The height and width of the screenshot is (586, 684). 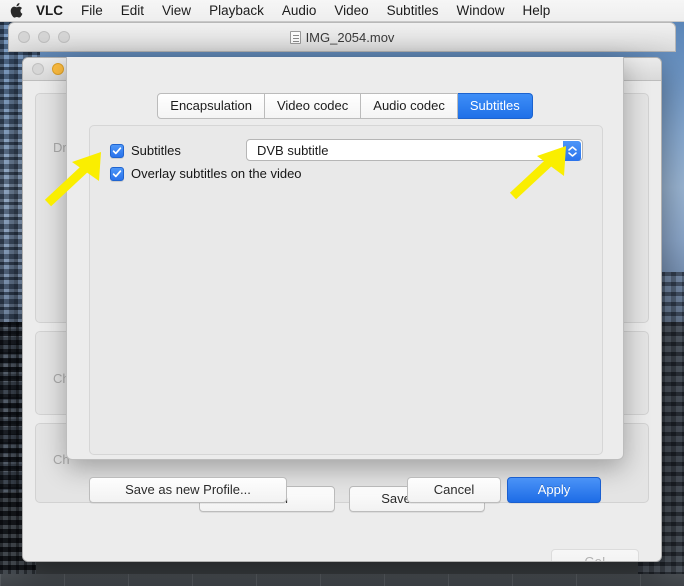 What do you see at coordinates (132, 11) in the screenshot?
I see `menu-item-edit: Edit` at bounding box center [132, 11].